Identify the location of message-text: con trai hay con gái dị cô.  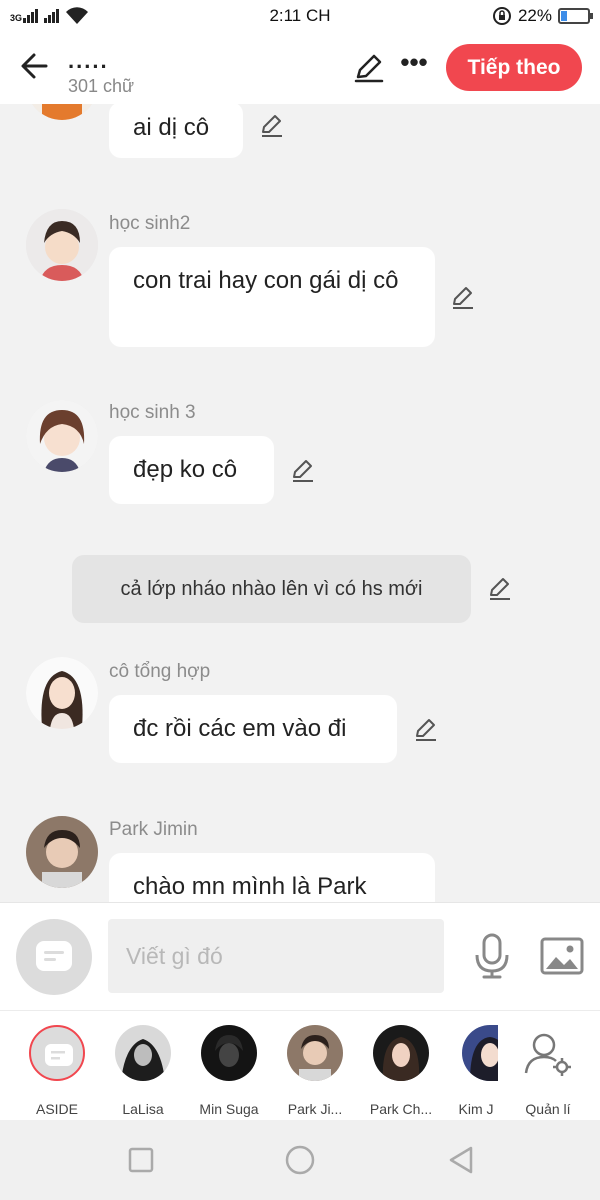
(266, 280).